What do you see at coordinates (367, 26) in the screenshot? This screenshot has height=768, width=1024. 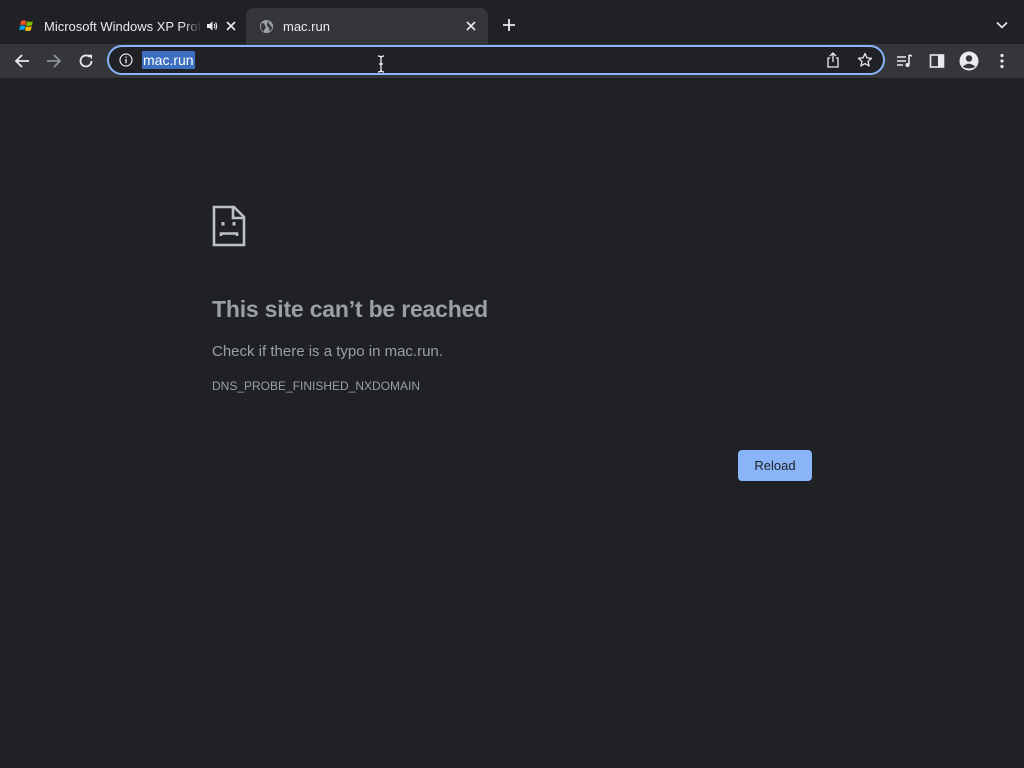 I see `tab-mac-run: mac.run` at bounding box center [367, 26].